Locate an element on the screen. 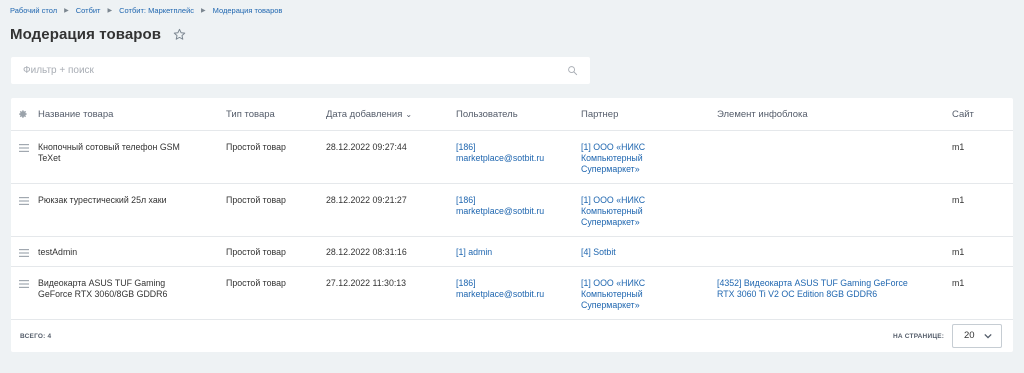  column-header-element: Элемент инфоблока is located at coordinates (762, 114).